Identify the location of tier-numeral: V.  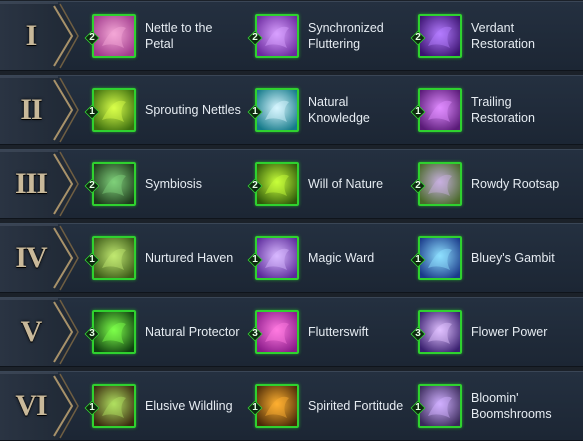
(31, 331).